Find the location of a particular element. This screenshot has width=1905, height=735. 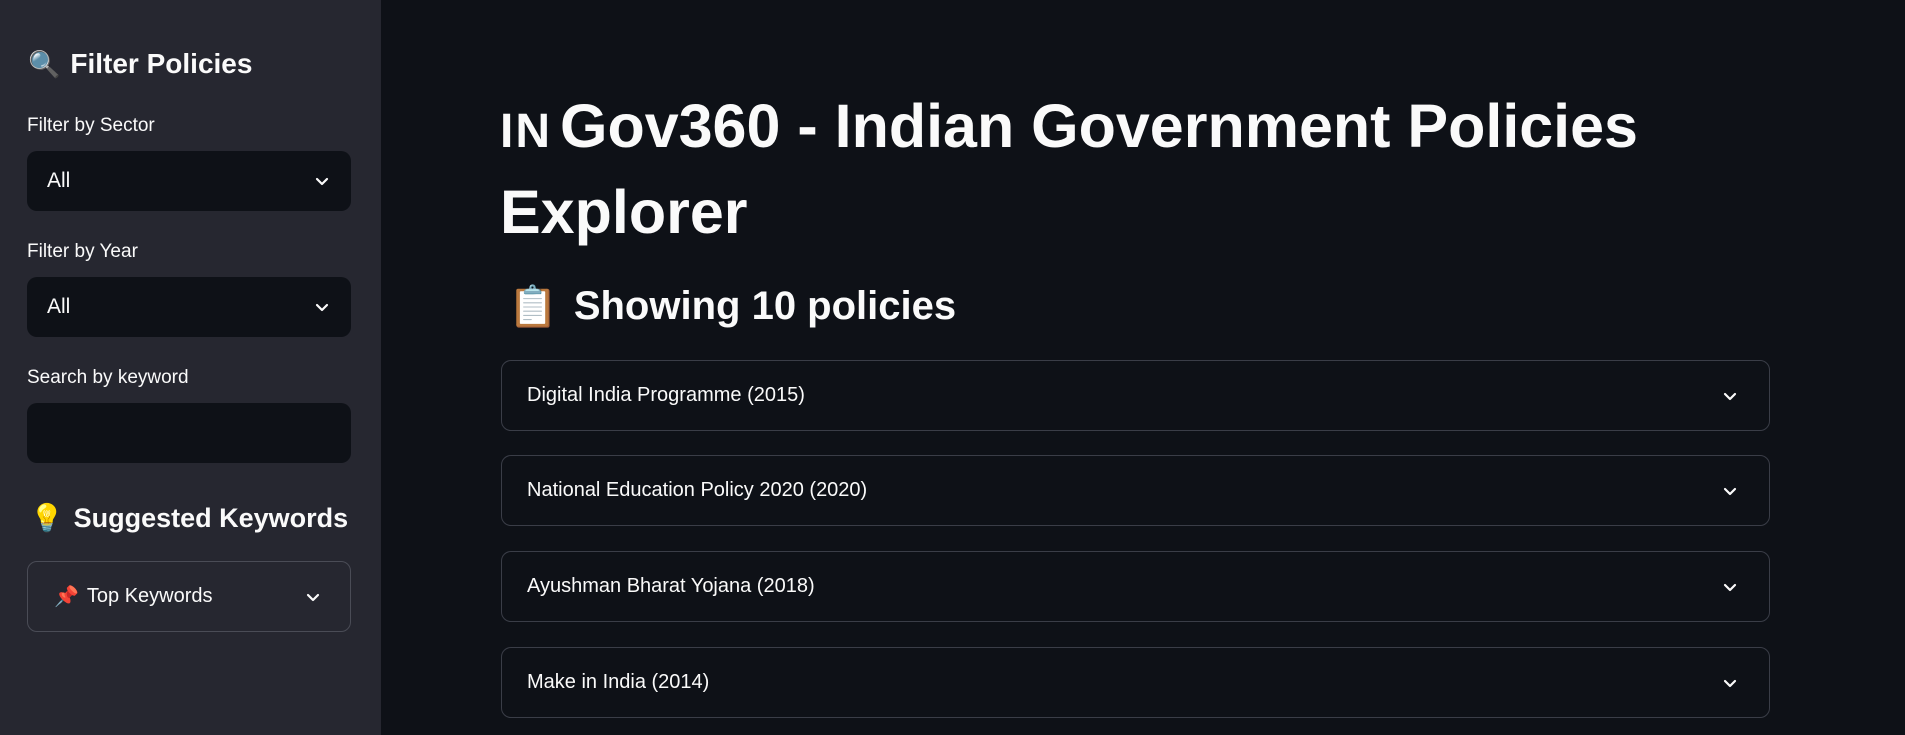

pushpin-icon: 📌 is located at coordinates (66, 597).